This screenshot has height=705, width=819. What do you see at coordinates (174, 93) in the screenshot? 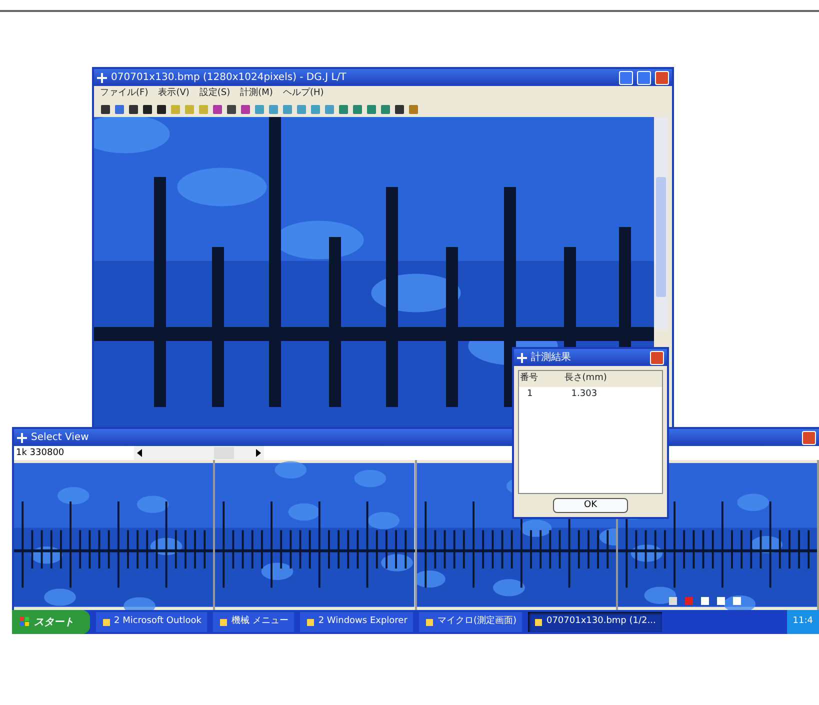
I see `menu-item: 表示(V)` at bounding box center [174, 93].